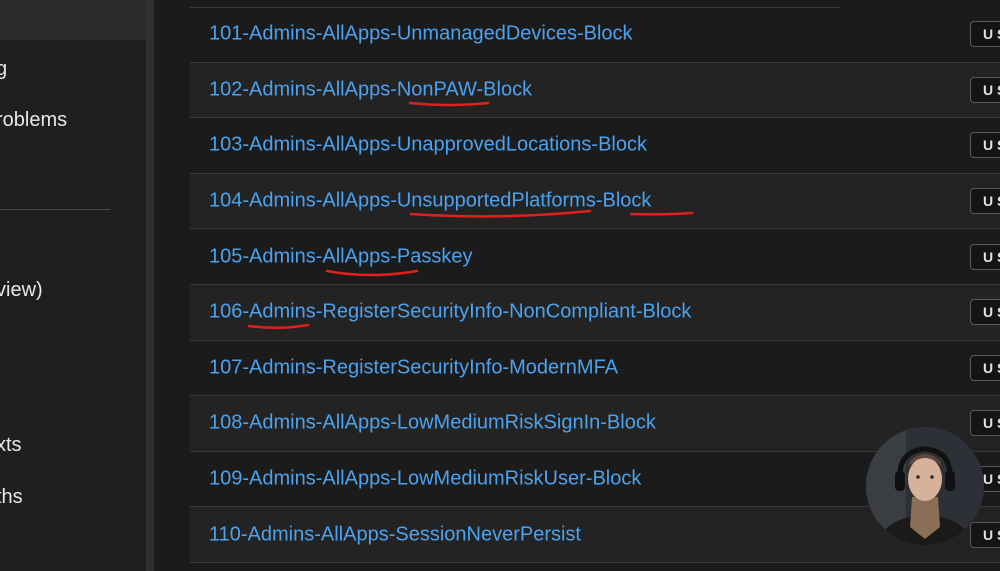  What do you see at coordinates (55, 209) in the screenshot?
I see `nav-divider` at bounding box center [55, 209].